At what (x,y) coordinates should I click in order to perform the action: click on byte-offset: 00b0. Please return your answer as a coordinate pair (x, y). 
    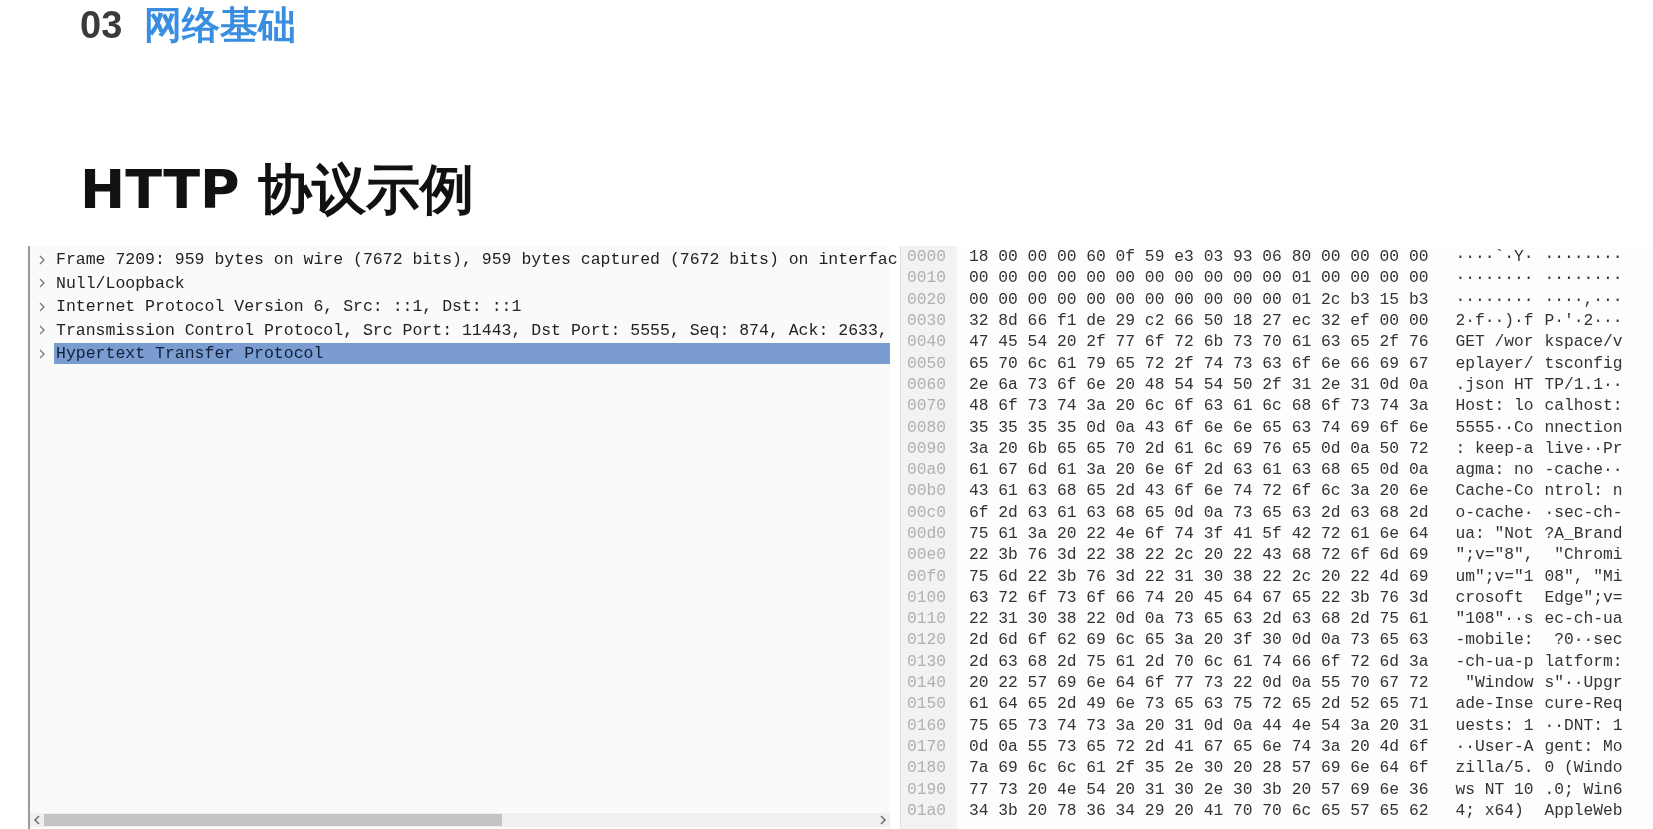
    Looking at the image, I should click on (927, 491).